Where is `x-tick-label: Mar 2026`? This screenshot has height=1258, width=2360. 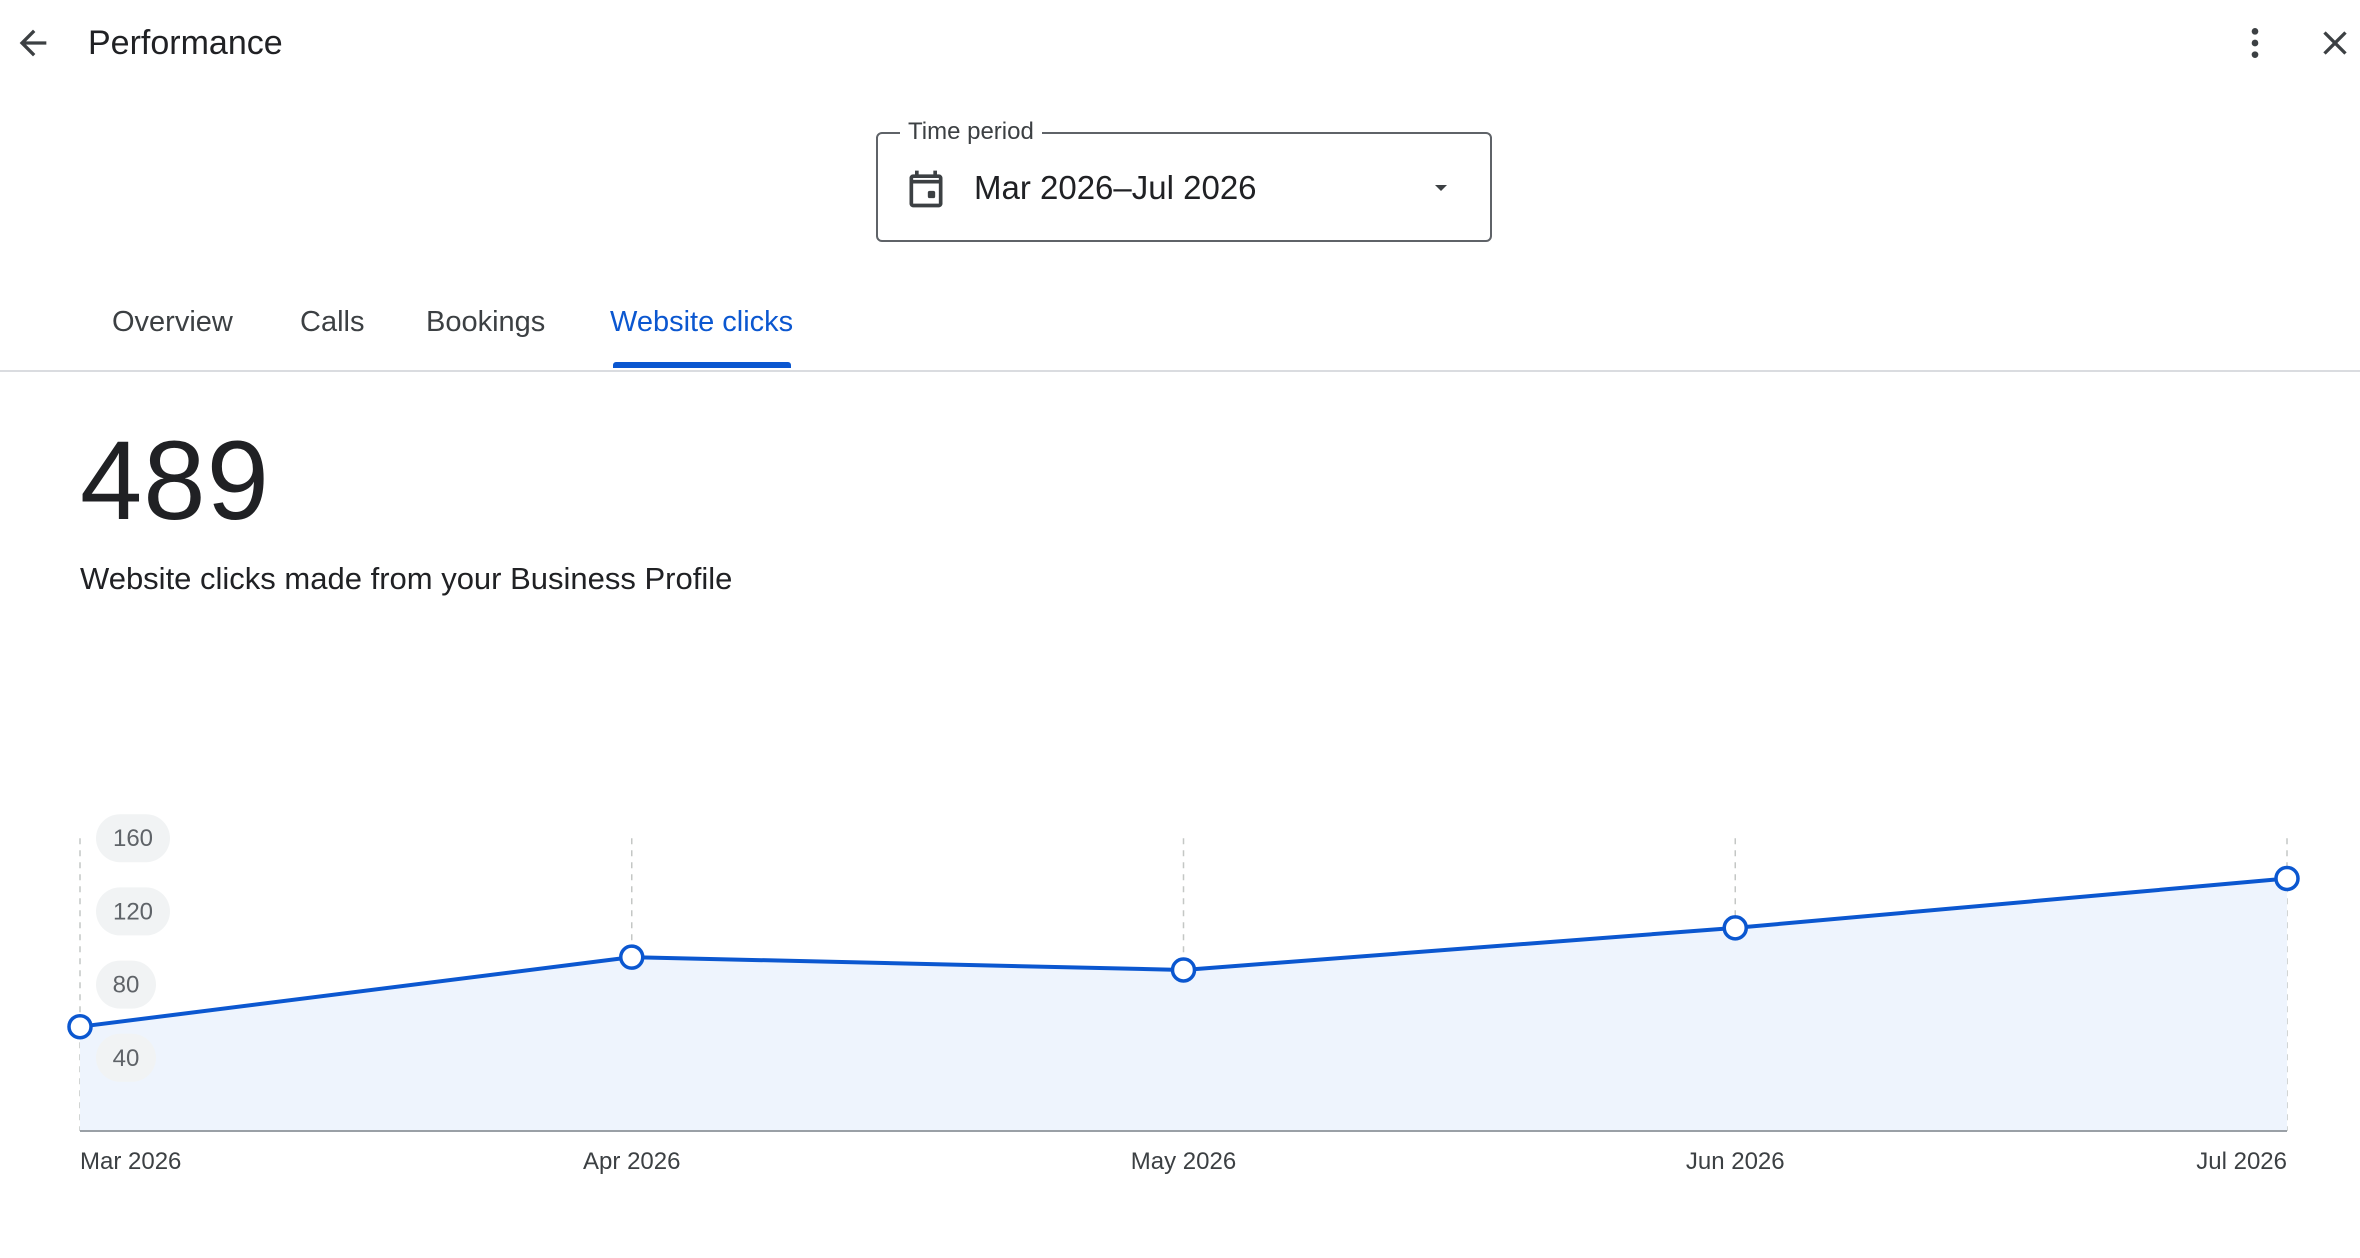
x-tick-label: Mar 2026 is located at coordinates (130, 1161).